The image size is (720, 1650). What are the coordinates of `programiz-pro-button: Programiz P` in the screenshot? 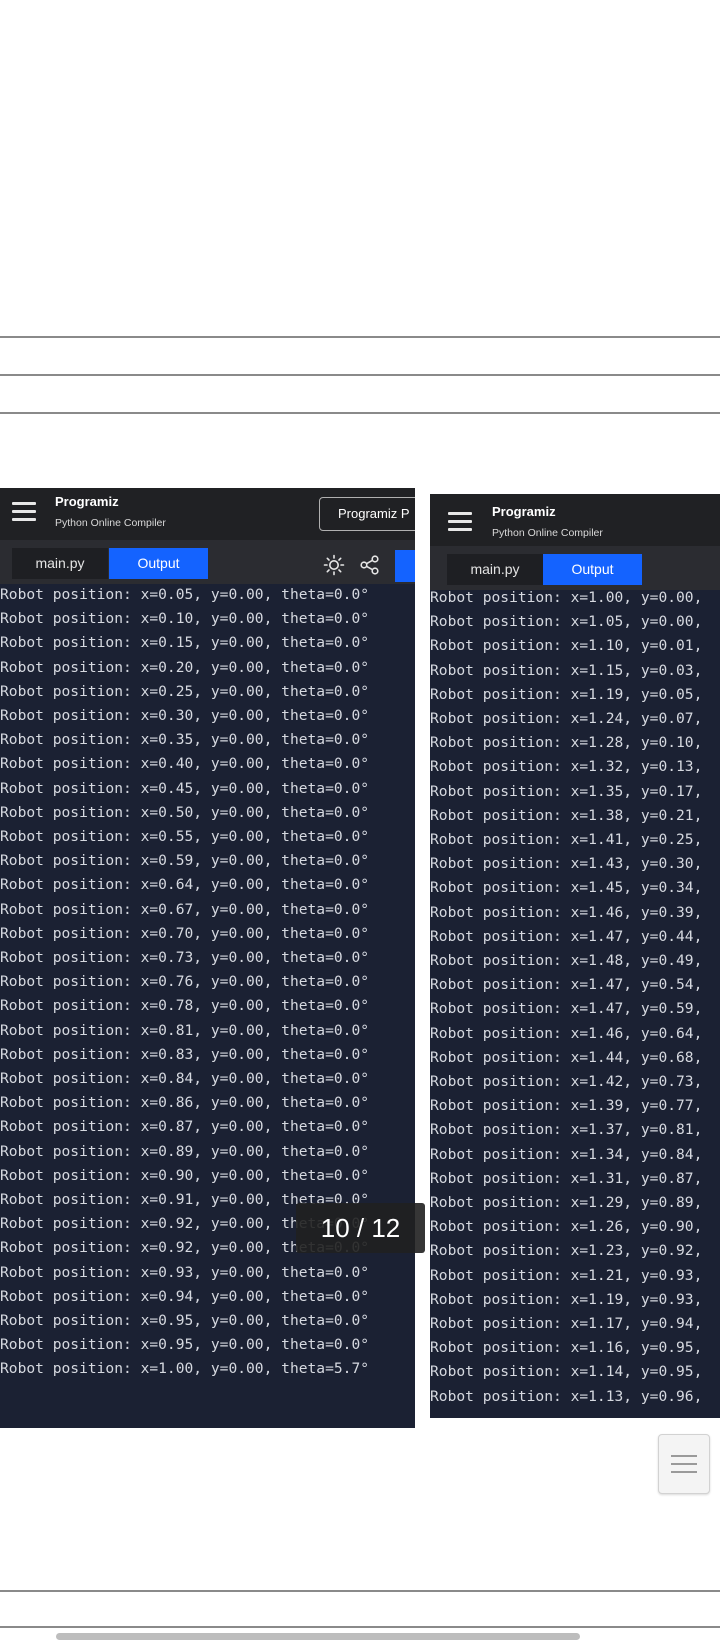 It's located at (367, 514).